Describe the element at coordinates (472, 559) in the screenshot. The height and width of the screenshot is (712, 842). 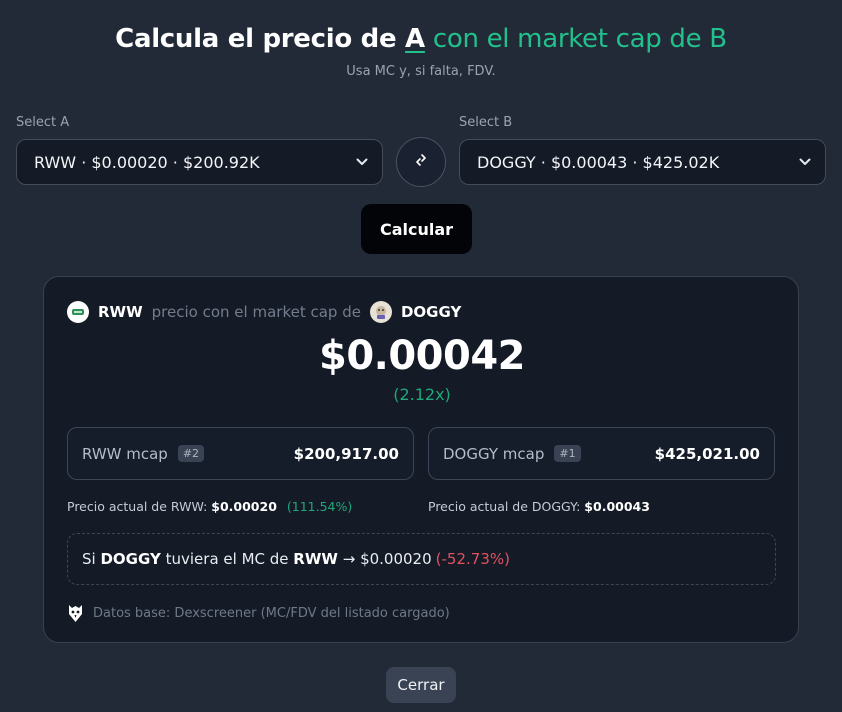
I see `reverse-pct: (-52.73%)` at that location.